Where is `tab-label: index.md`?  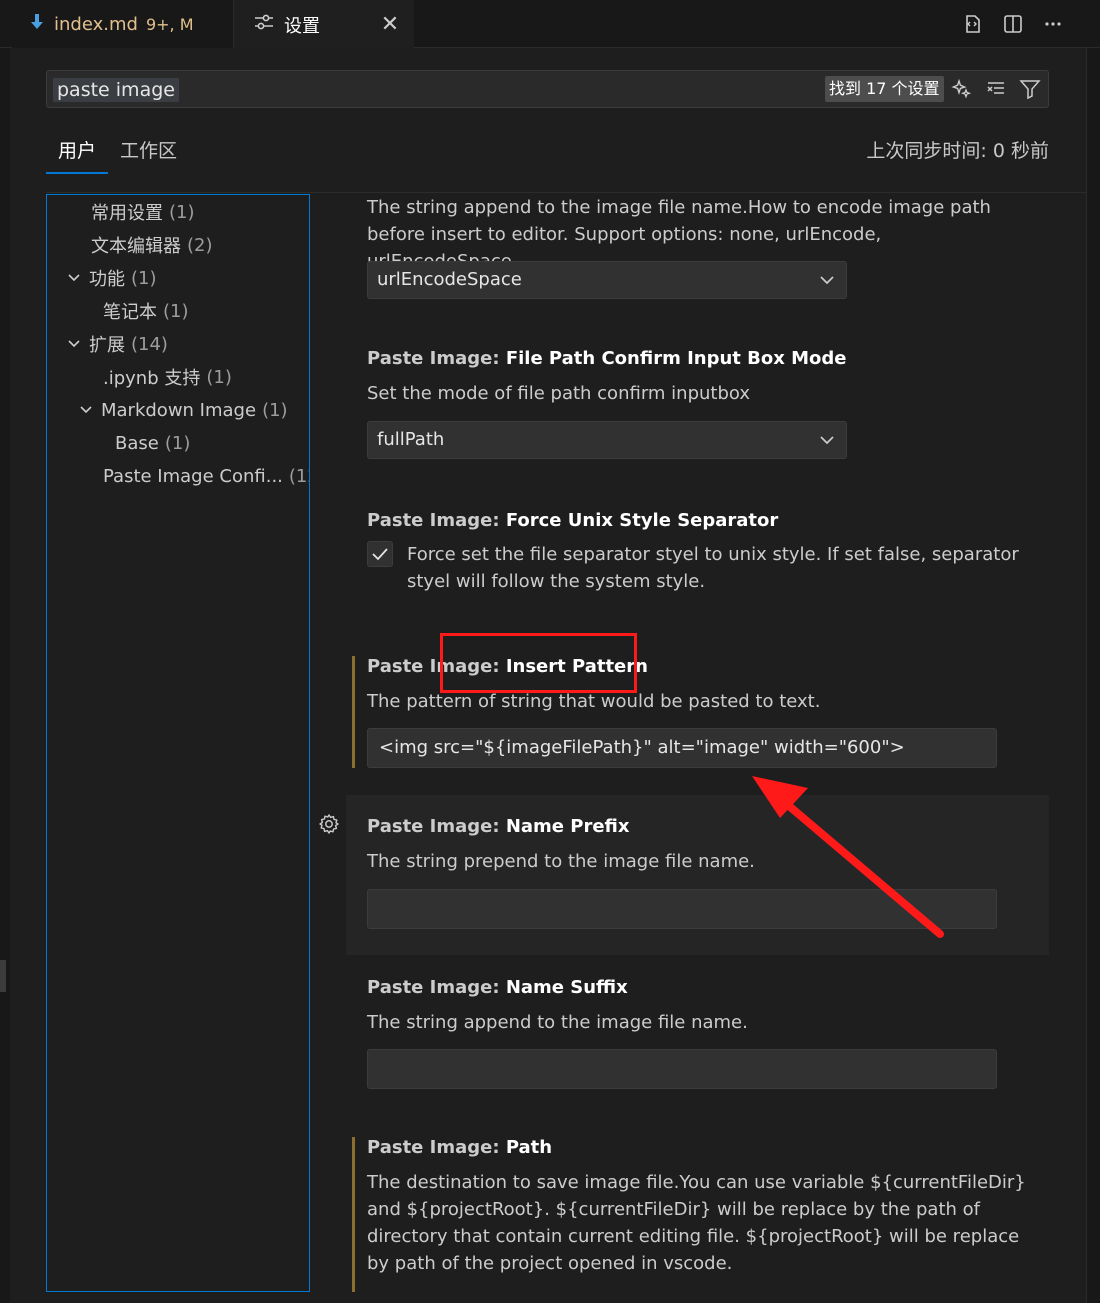 tab-label: index.md is located at coordinates (96, 24).